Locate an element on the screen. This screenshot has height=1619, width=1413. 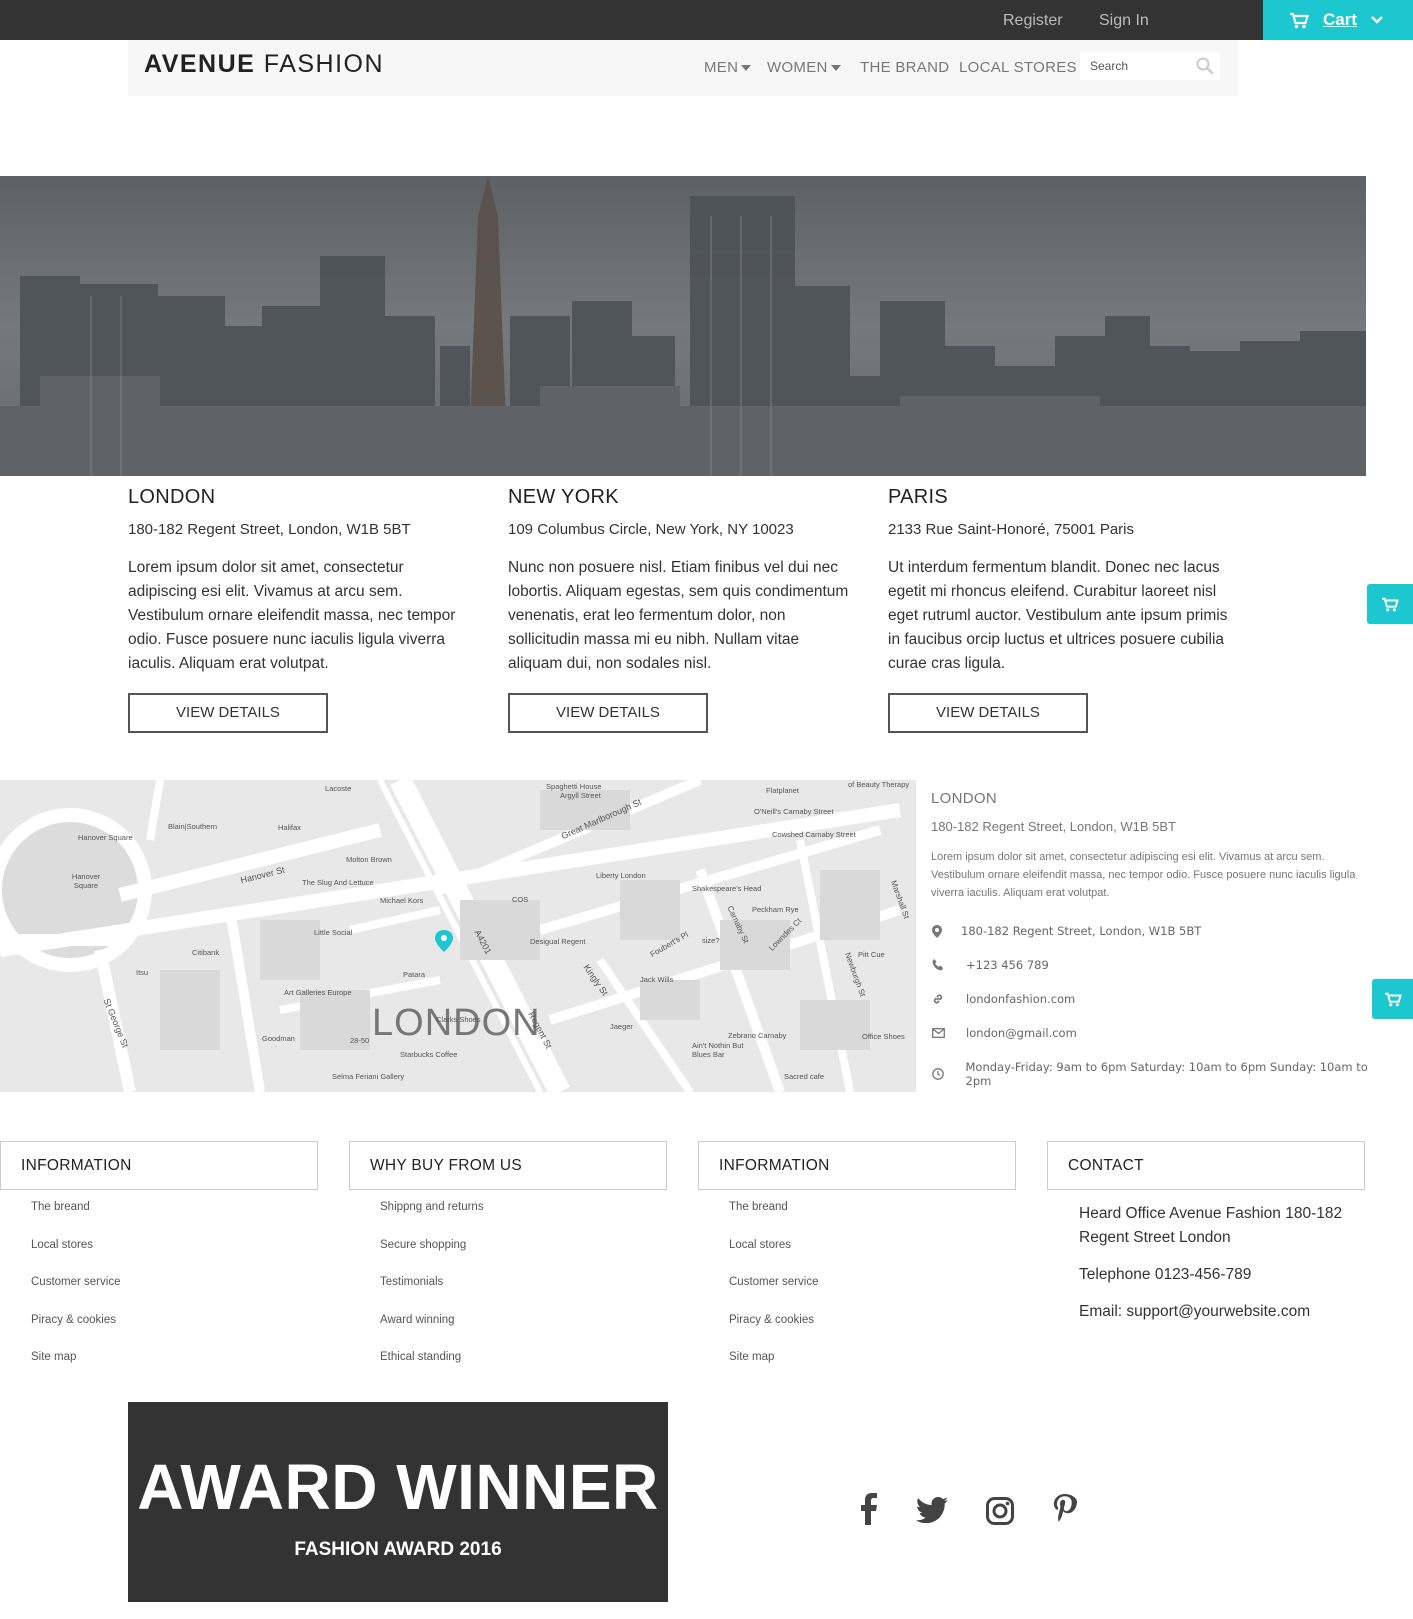
contact-website: londonfashion.com is located at coordinates (1003, 999).